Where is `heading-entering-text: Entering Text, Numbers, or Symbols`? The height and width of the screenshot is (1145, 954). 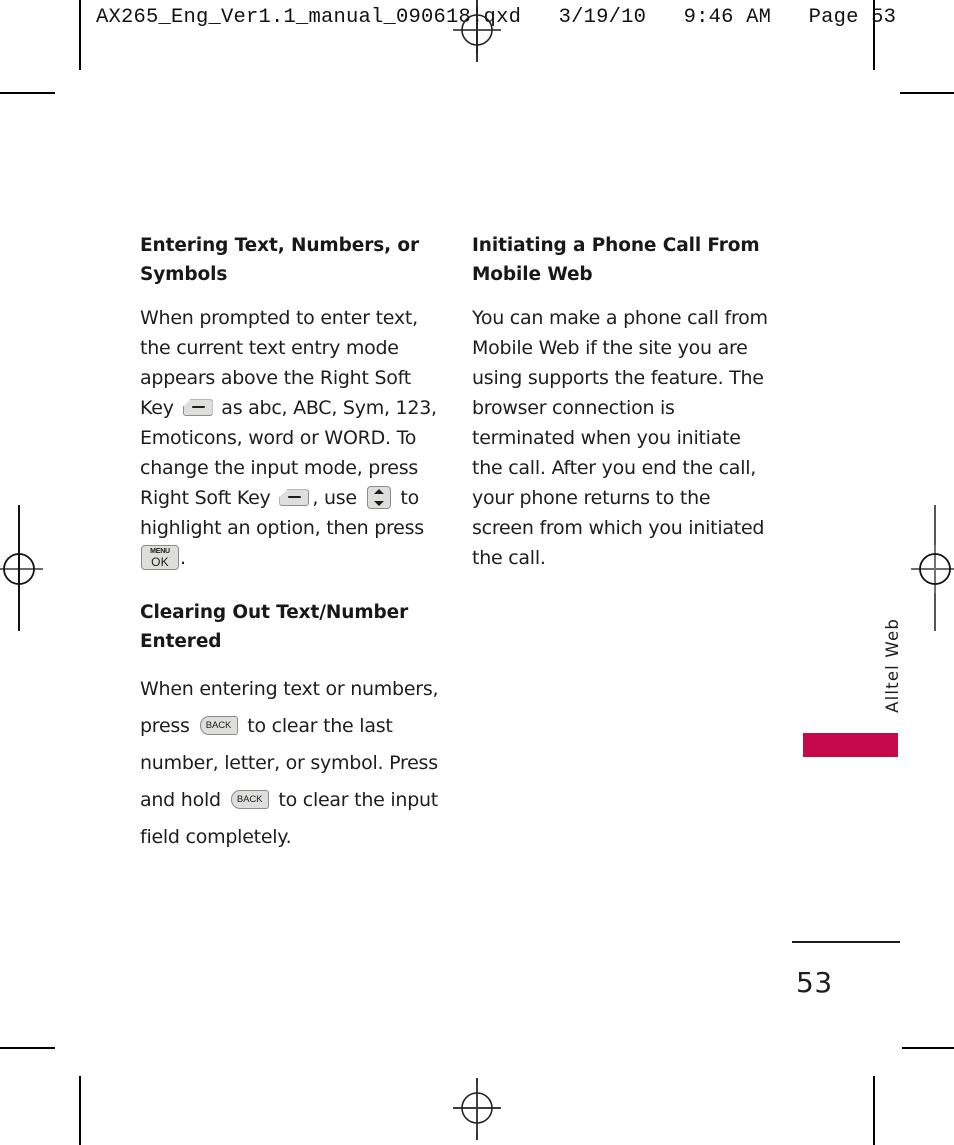 heading-entering-text: Entering Text, Numbers, or Symbols is located at coordinates (280, 260).